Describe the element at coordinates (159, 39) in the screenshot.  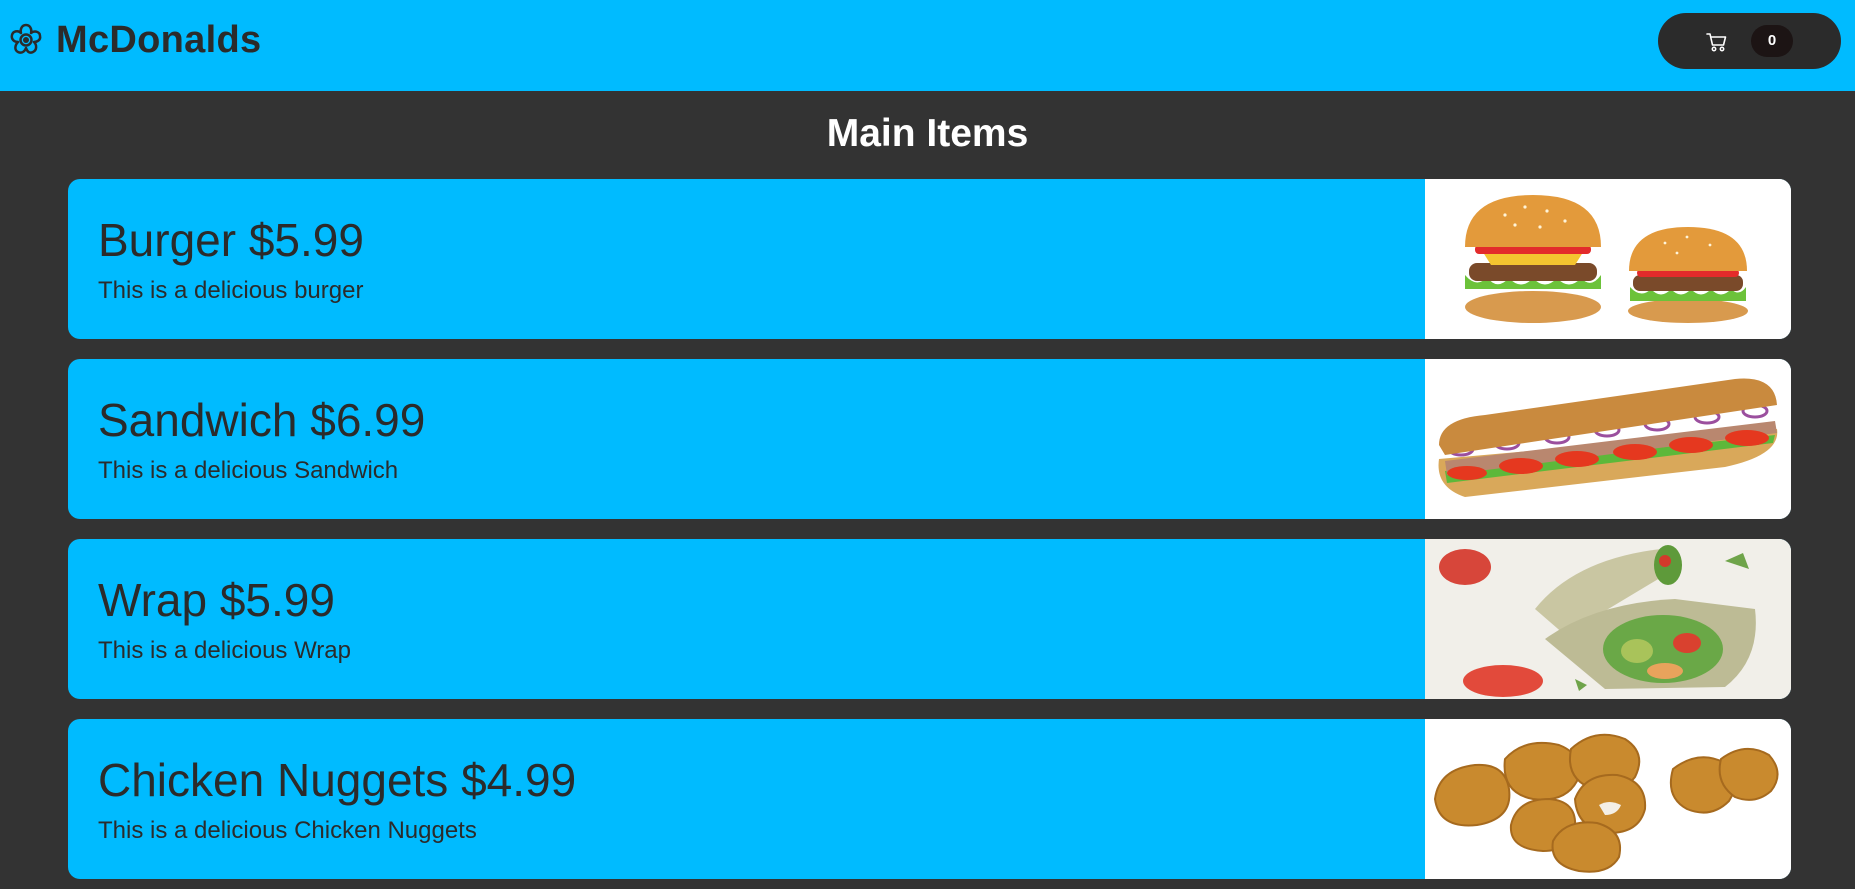
I see `brand-name: McDonalds` at that location.